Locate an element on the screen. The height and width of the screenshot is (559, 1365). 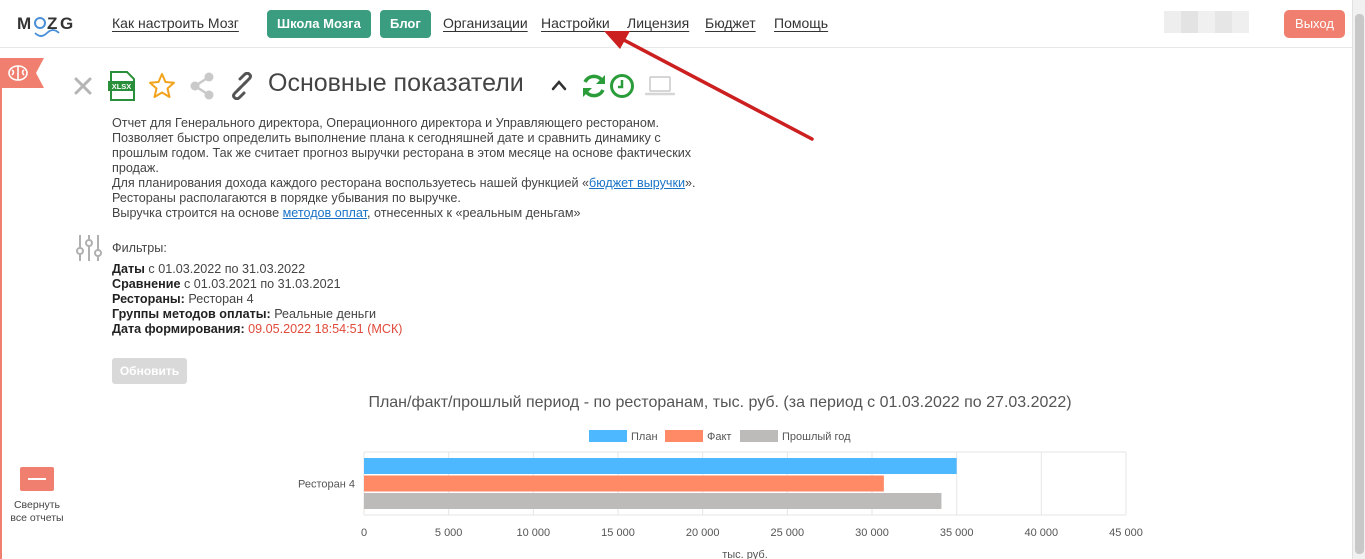
y-category-label: Ресторан 4 is located at coordinates (326, 484).